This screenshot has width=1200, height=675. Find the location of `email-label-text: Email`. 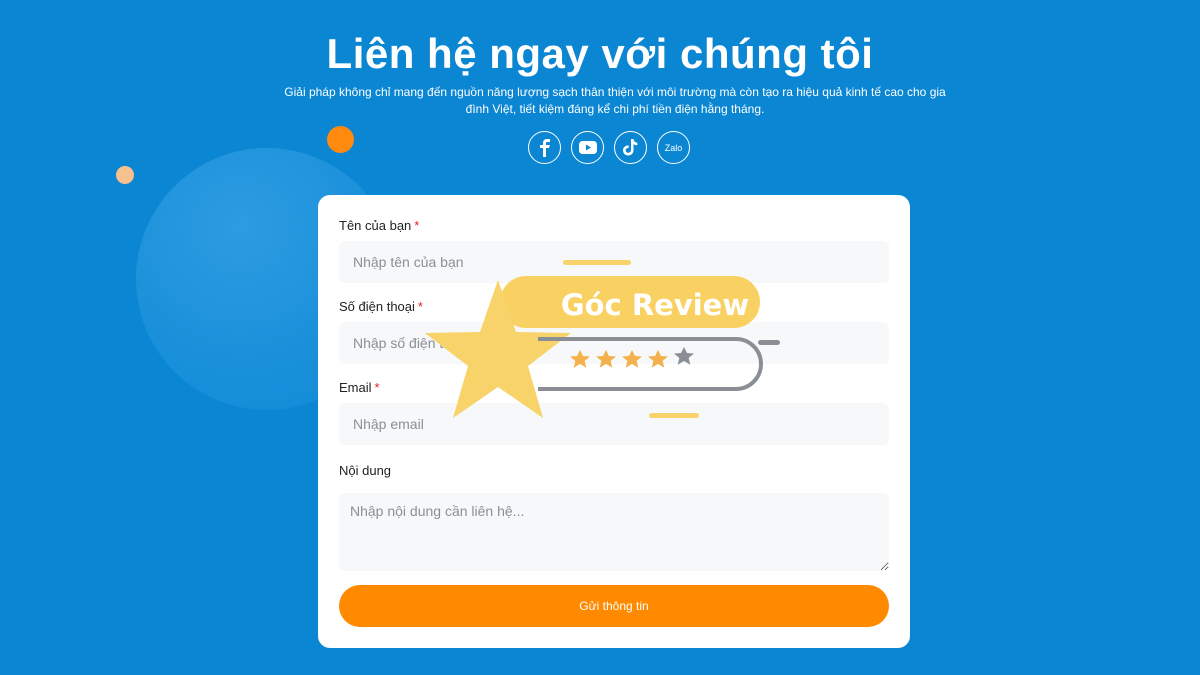

email-label-text: Email is located at coordinates (355, 387).